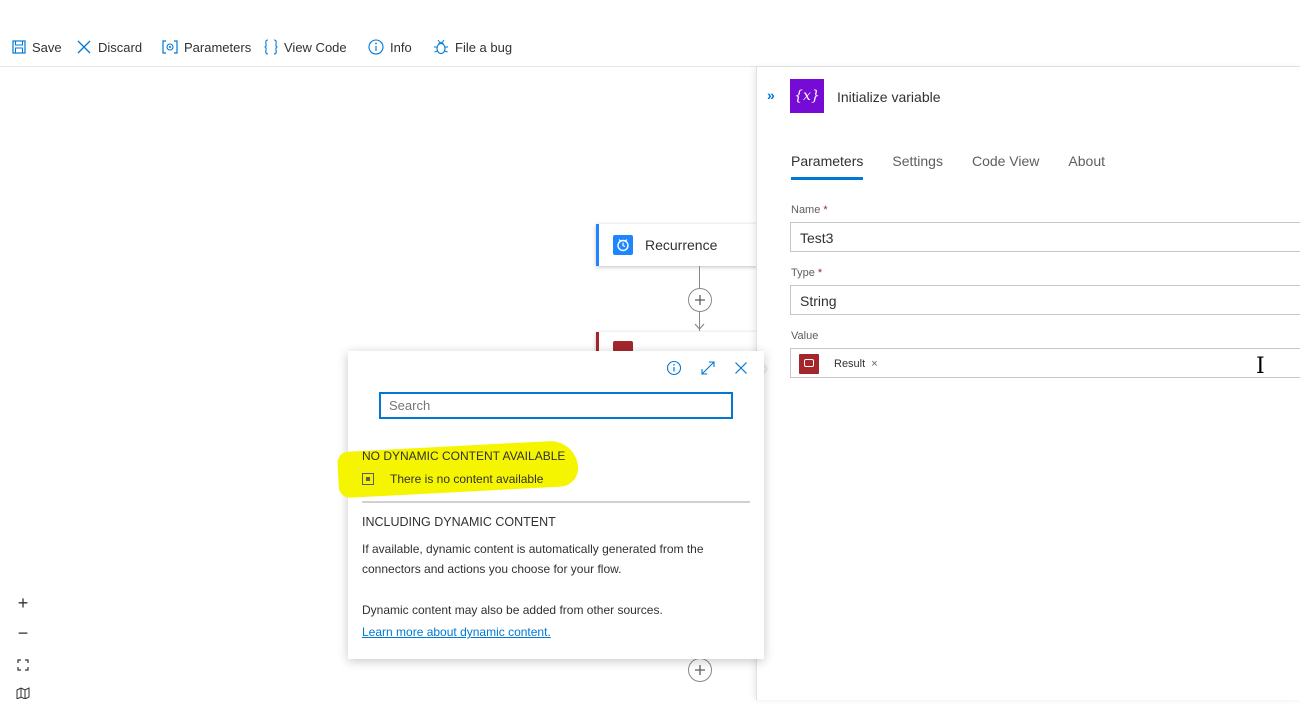 The image size is (1300, 706). Describe the element at coordinates (441, 47) in the screenshot. I see `bug-icon` at that location.